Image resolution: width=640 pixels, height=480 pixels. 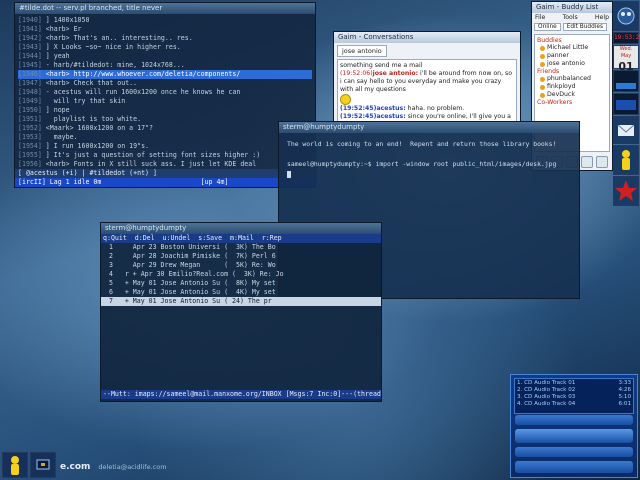 I want to click on dock-mail, so click(x=626, y=130).